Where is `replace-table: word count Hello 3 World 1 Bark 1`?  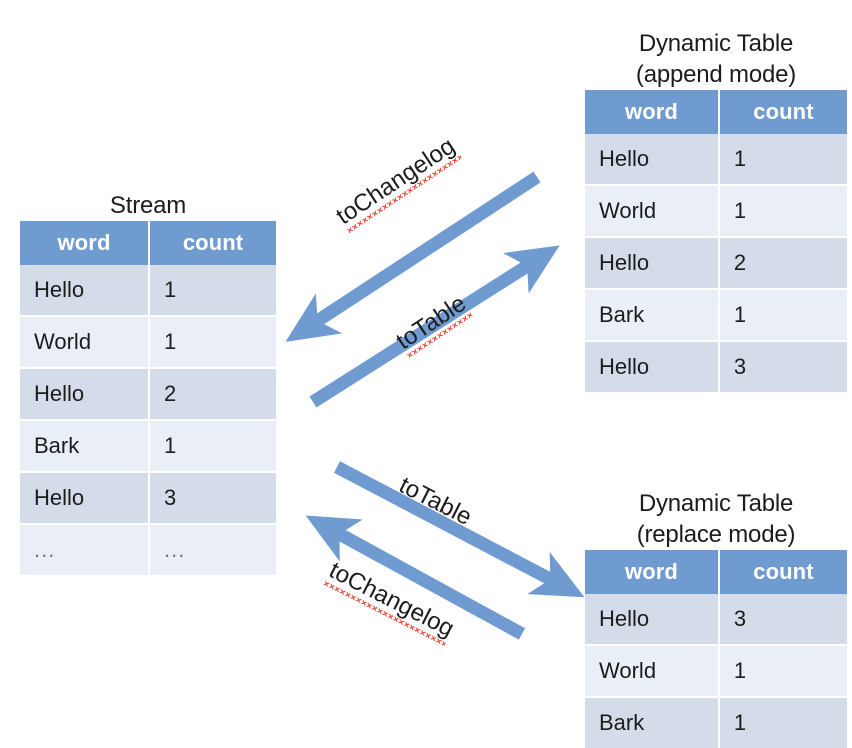
replace-table: word count Hello 3 World 1 Bark 1 is located at coordinates (716, 649).